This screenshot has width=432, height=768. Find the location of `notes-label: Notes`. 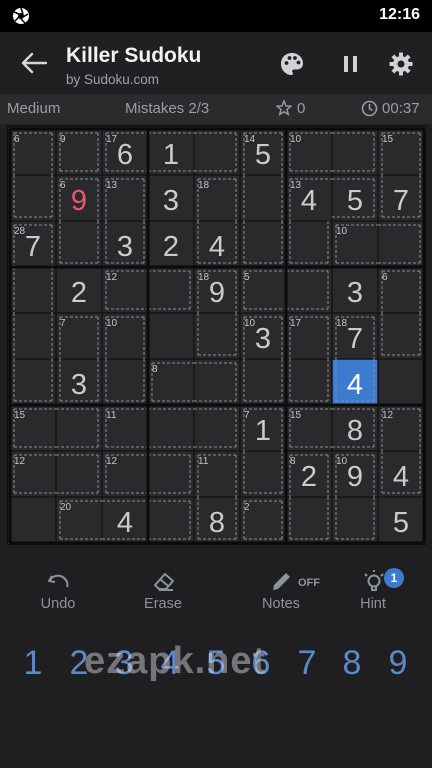

notes-label: Notes is located at coordinates (281, 604).